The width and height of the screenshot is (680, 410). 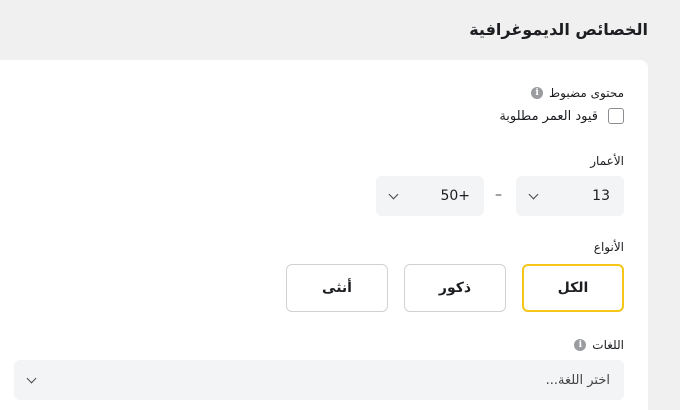 What do you see at coordinates (608, 345) in the screenshot?
I see `languages-label: اللغات` at bounding box center [608, 345].